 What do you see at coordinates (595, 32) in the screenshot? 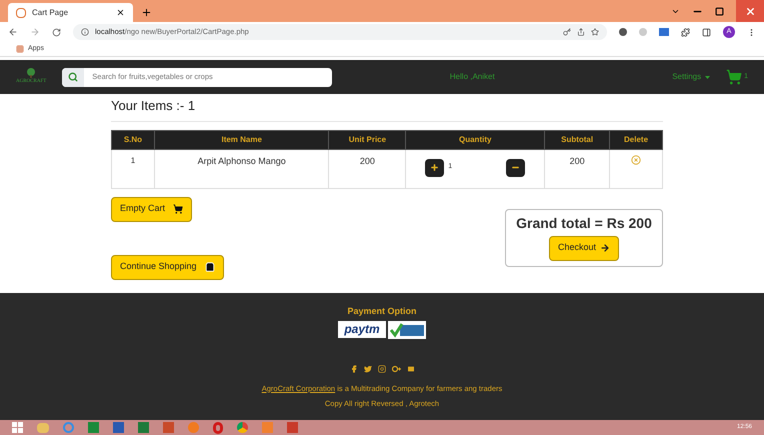
I see `bookmark-star-icon` at bounding box center [595, 32].